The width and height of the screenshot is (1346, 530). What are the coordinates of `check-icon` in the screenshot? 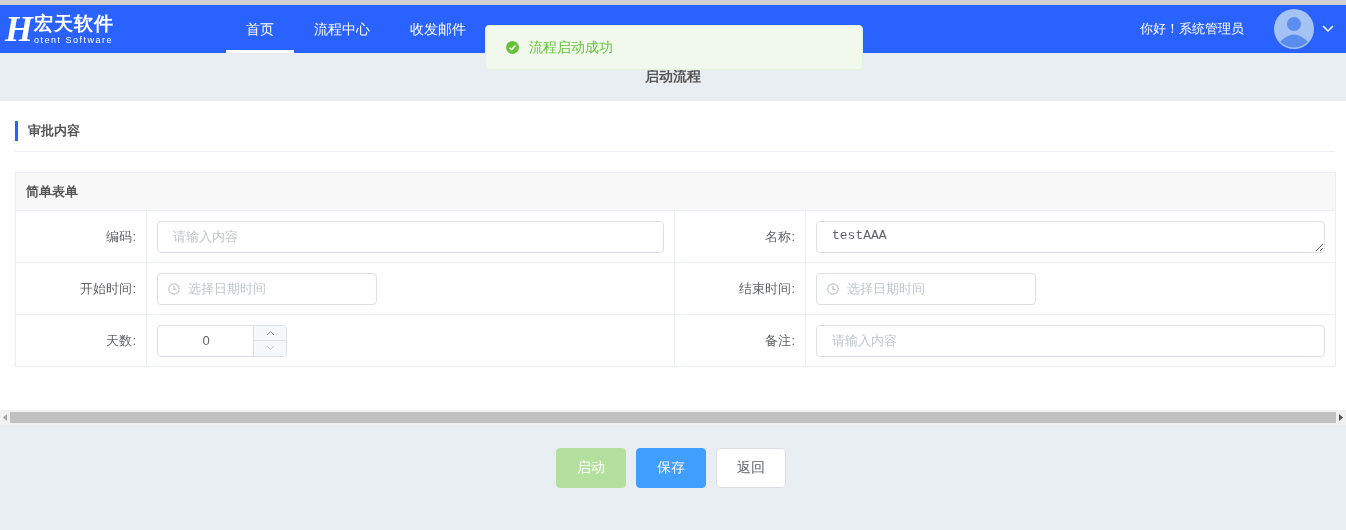 It's located at (512, 47).